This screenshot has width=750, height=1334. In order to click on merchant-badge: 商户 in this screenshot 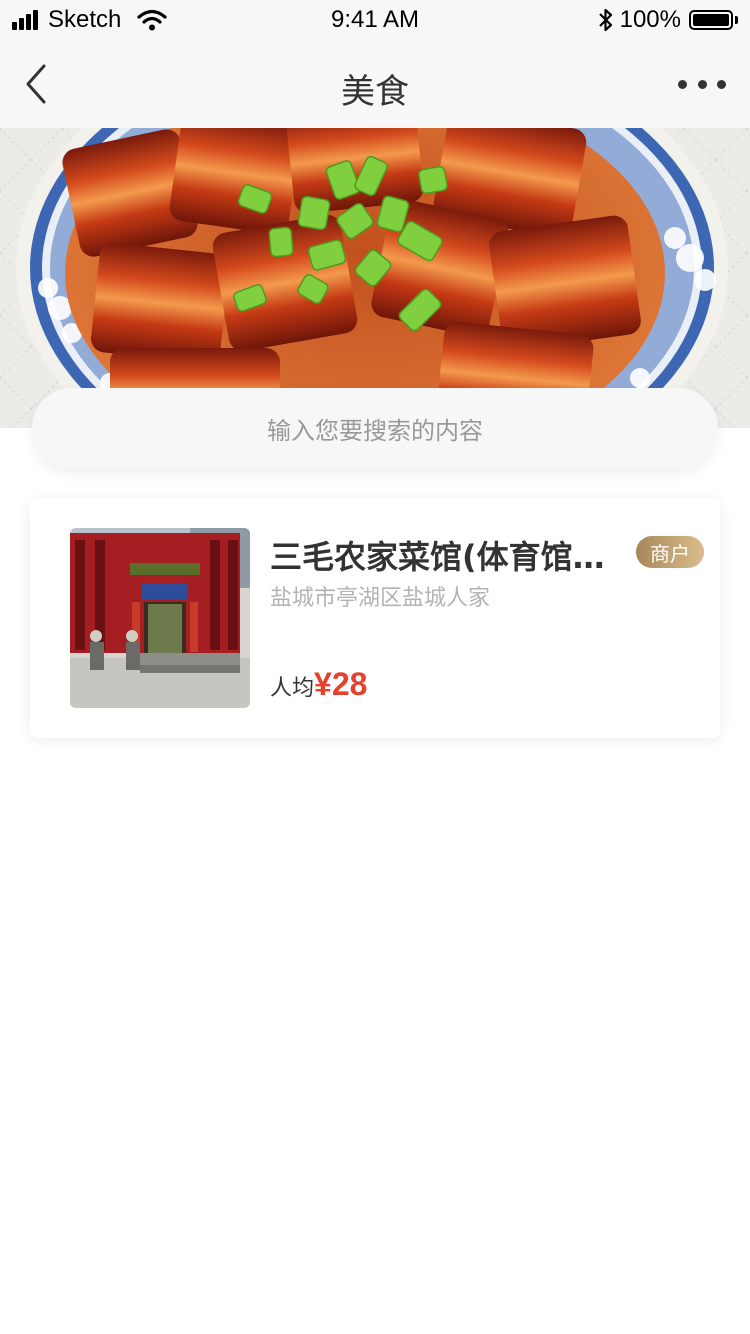, I will do `click(670, 552)`.